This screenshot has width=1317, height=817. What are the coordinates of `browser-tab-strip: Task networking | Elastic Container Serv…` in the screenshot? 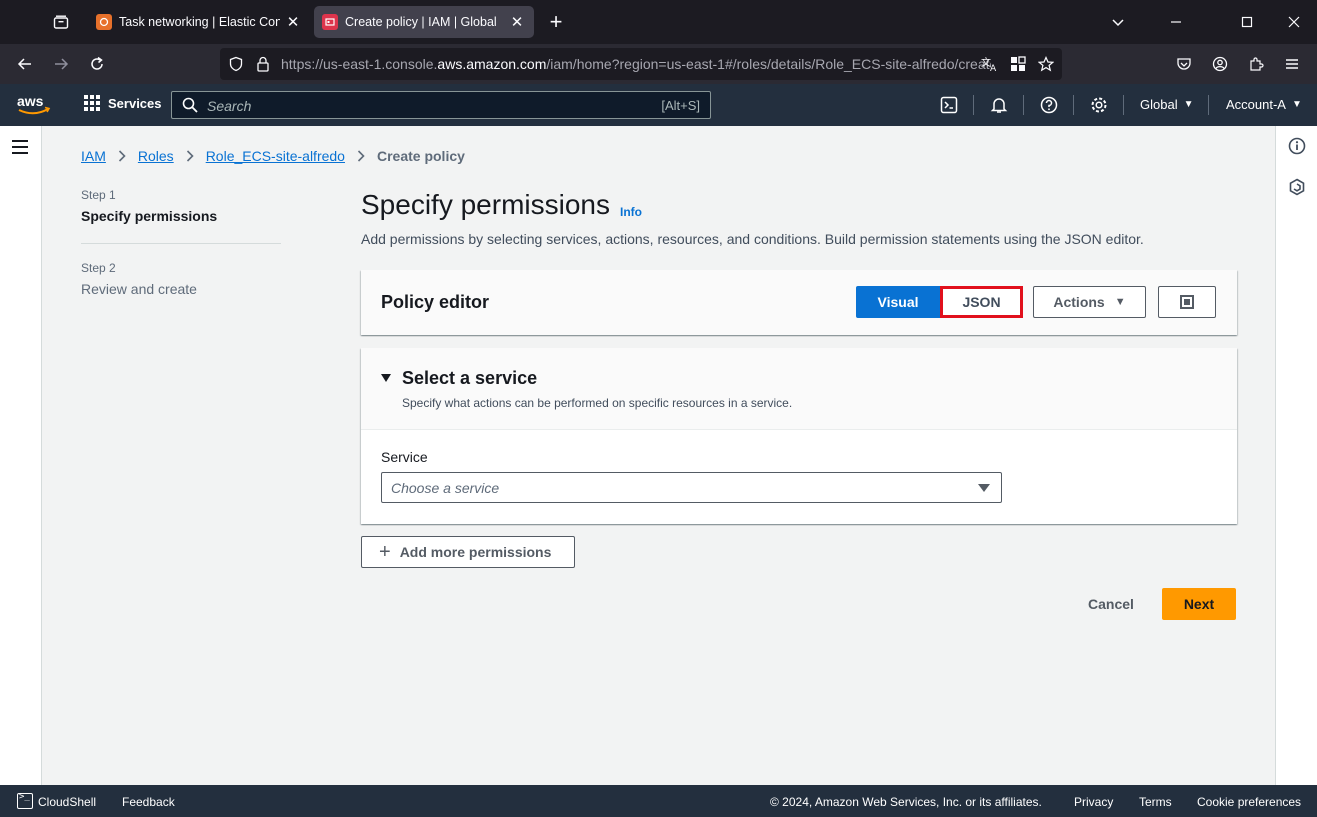 It's located at (658, 22).